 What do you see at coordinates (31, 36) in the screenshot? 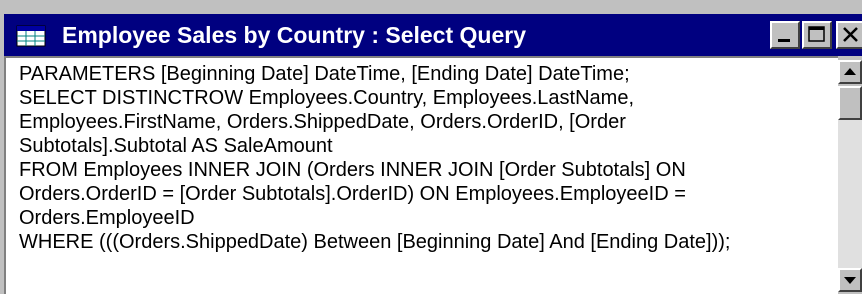
I see `query-datasheet-icon` at bounding box center [31, 36].